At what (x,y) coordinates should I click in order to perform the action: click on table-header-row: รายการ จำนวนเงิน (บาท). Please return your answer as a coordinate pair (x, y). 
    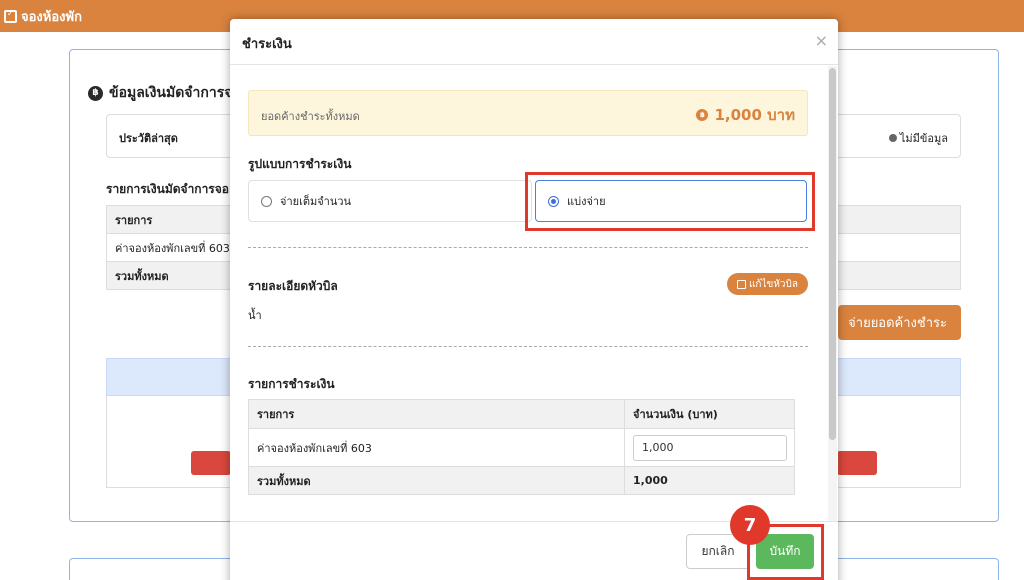
    Looking at the image, I should click on (521, 414).